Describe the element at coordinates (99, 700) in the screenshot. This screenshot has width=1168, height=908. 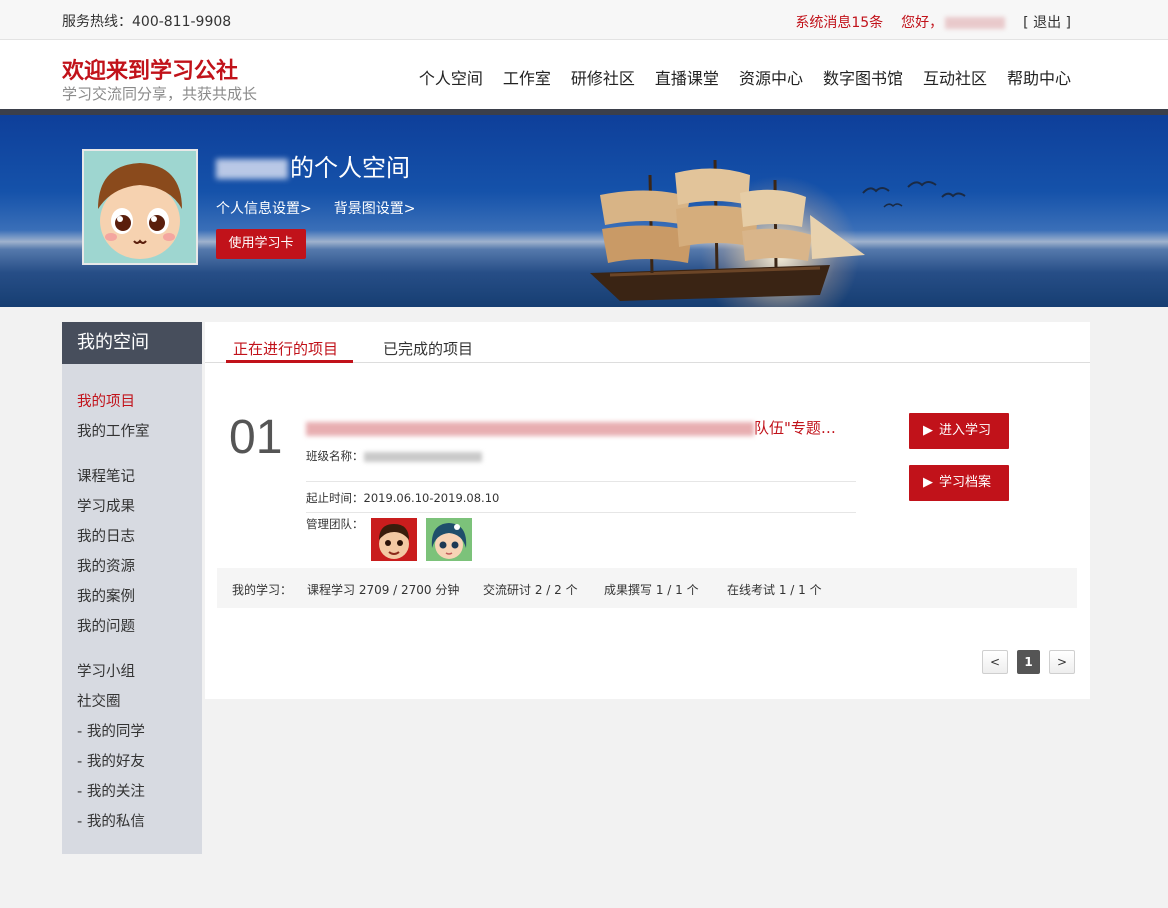
I see `sidebar-item-social-circle: 社交圈` at that location.